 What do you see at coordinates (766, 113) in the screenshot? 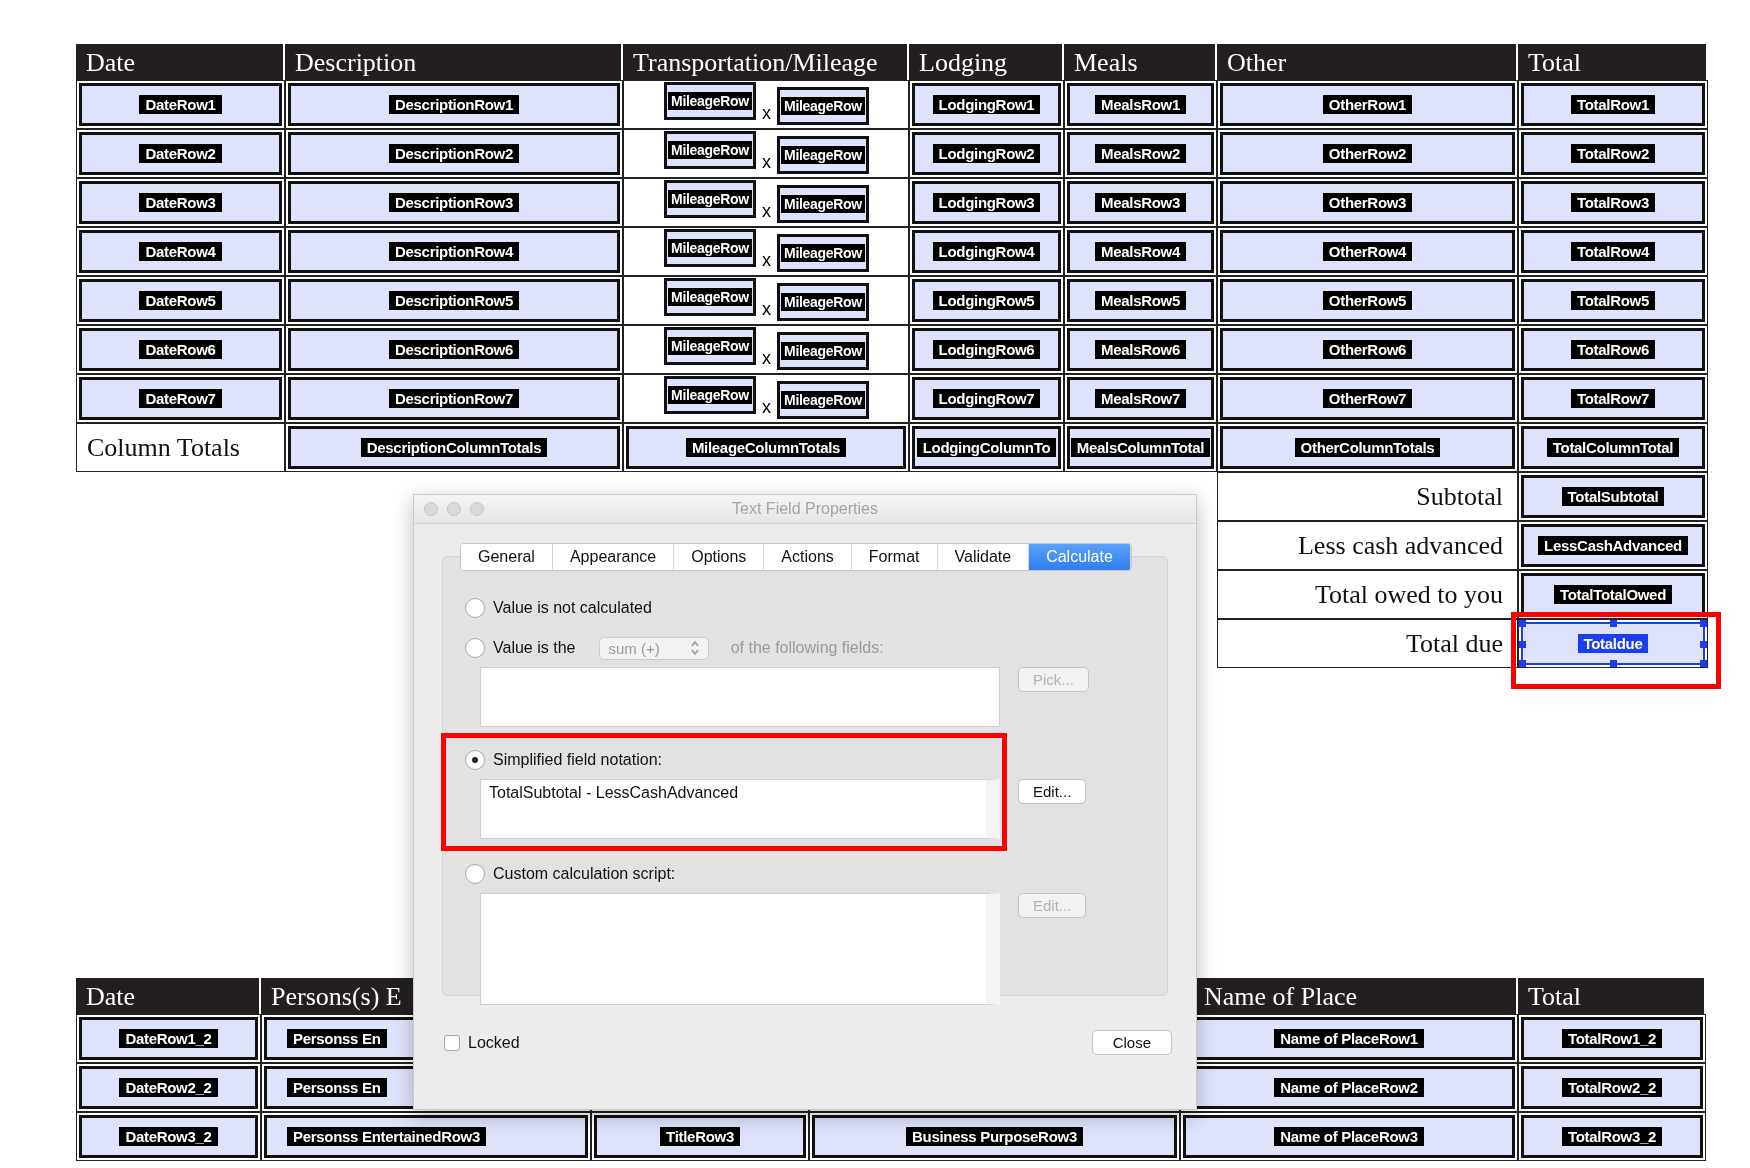
I see `multiply-sign: x` at bounding box center [766, 113].